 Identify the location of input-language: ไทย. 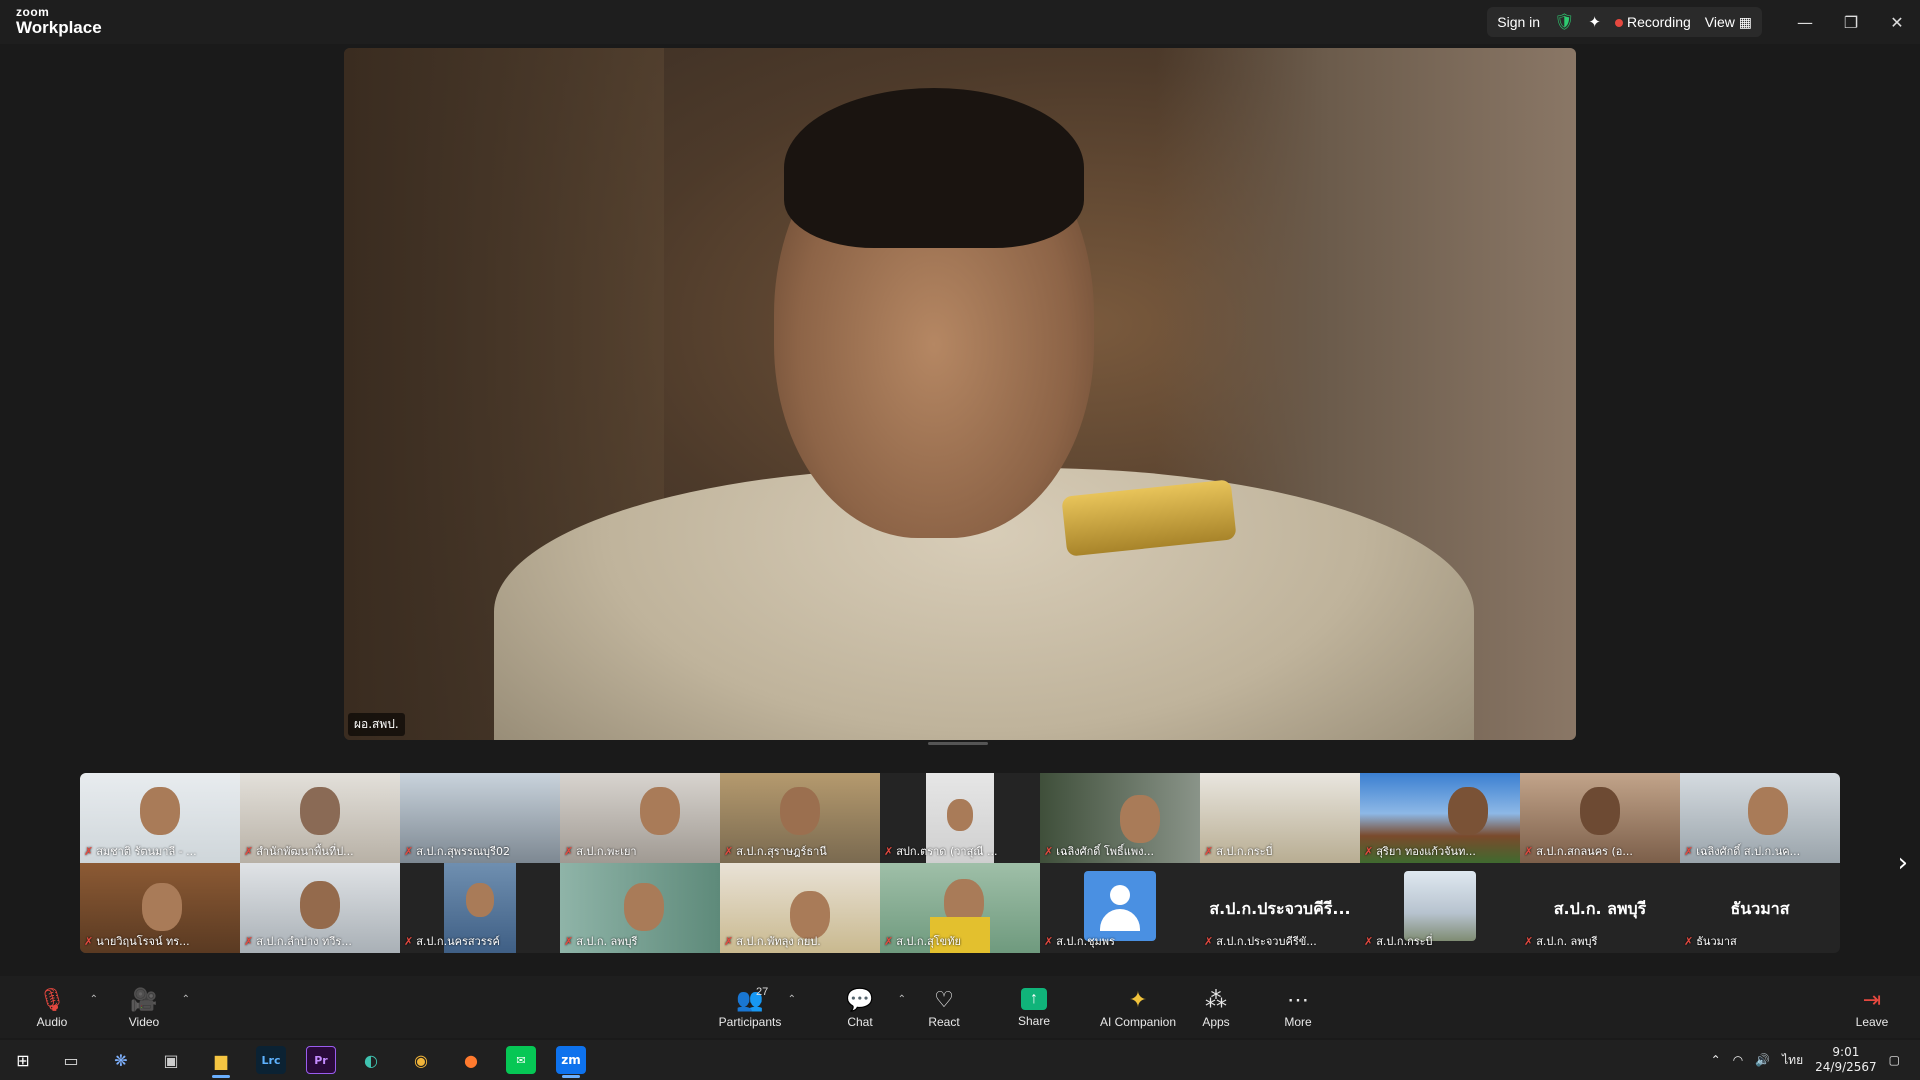
(1792, 1060).